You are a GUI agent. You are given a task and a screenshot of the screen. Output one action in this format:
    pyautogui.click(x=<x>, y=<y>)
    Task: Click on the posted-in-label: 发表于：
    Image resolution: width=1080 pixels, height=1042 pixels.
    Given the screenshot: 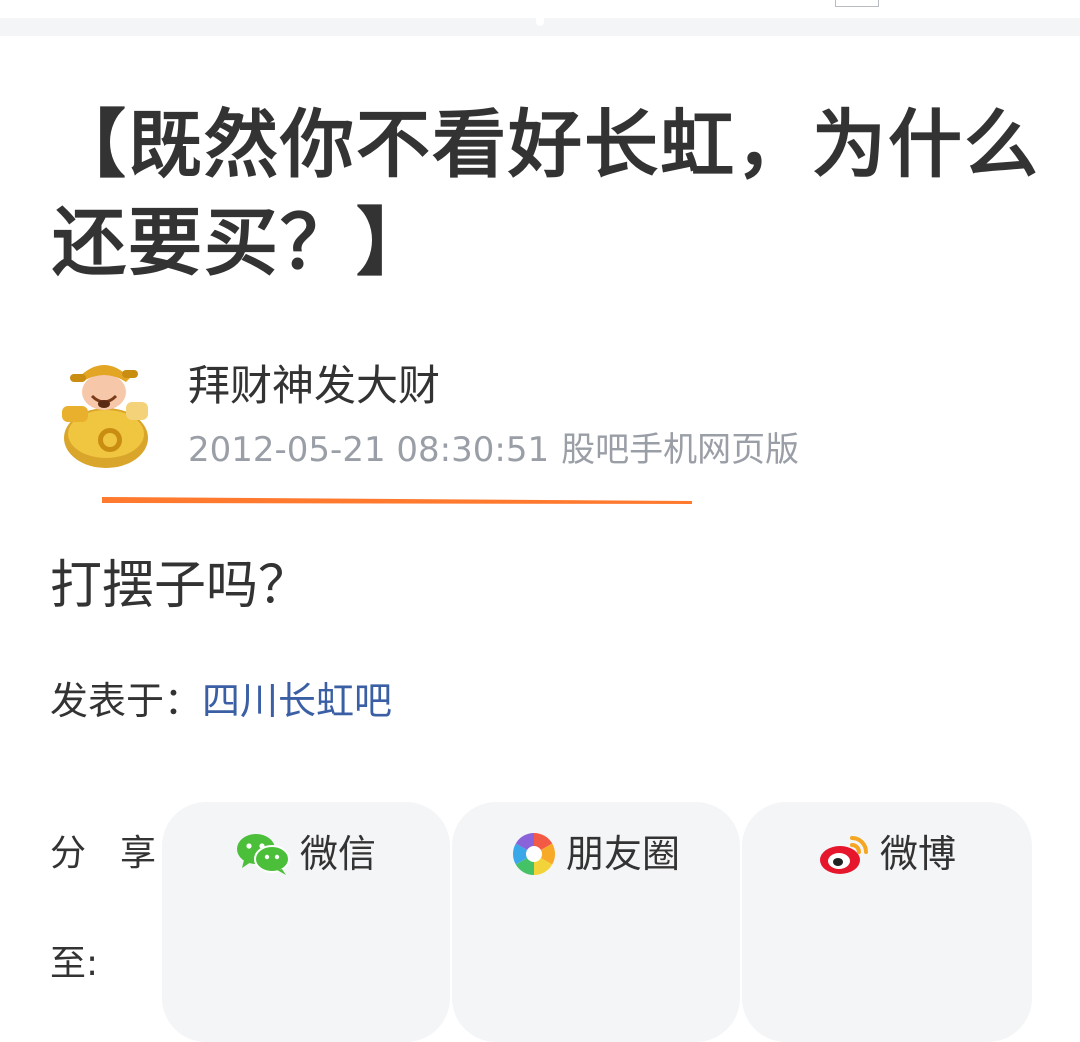 What is the action you would take?
    pyautogui.click(x=126, y=701)
    